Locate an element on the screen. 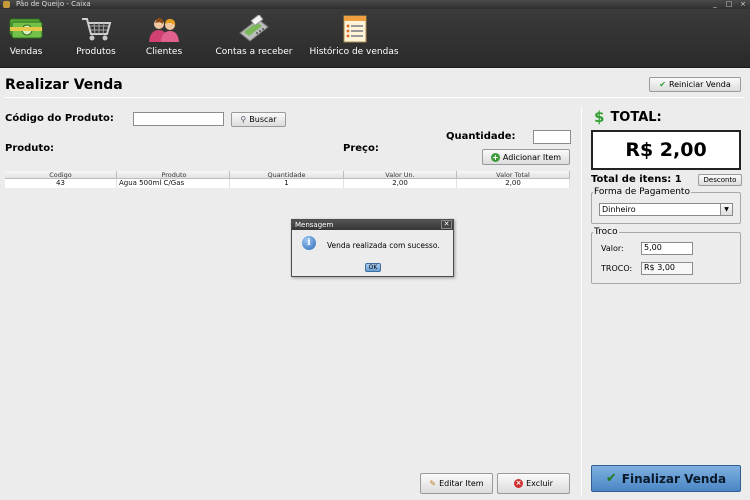 Image resolution: width=750 pixels, height=500 pixels. app-icon is located at coordinates (6, 4).